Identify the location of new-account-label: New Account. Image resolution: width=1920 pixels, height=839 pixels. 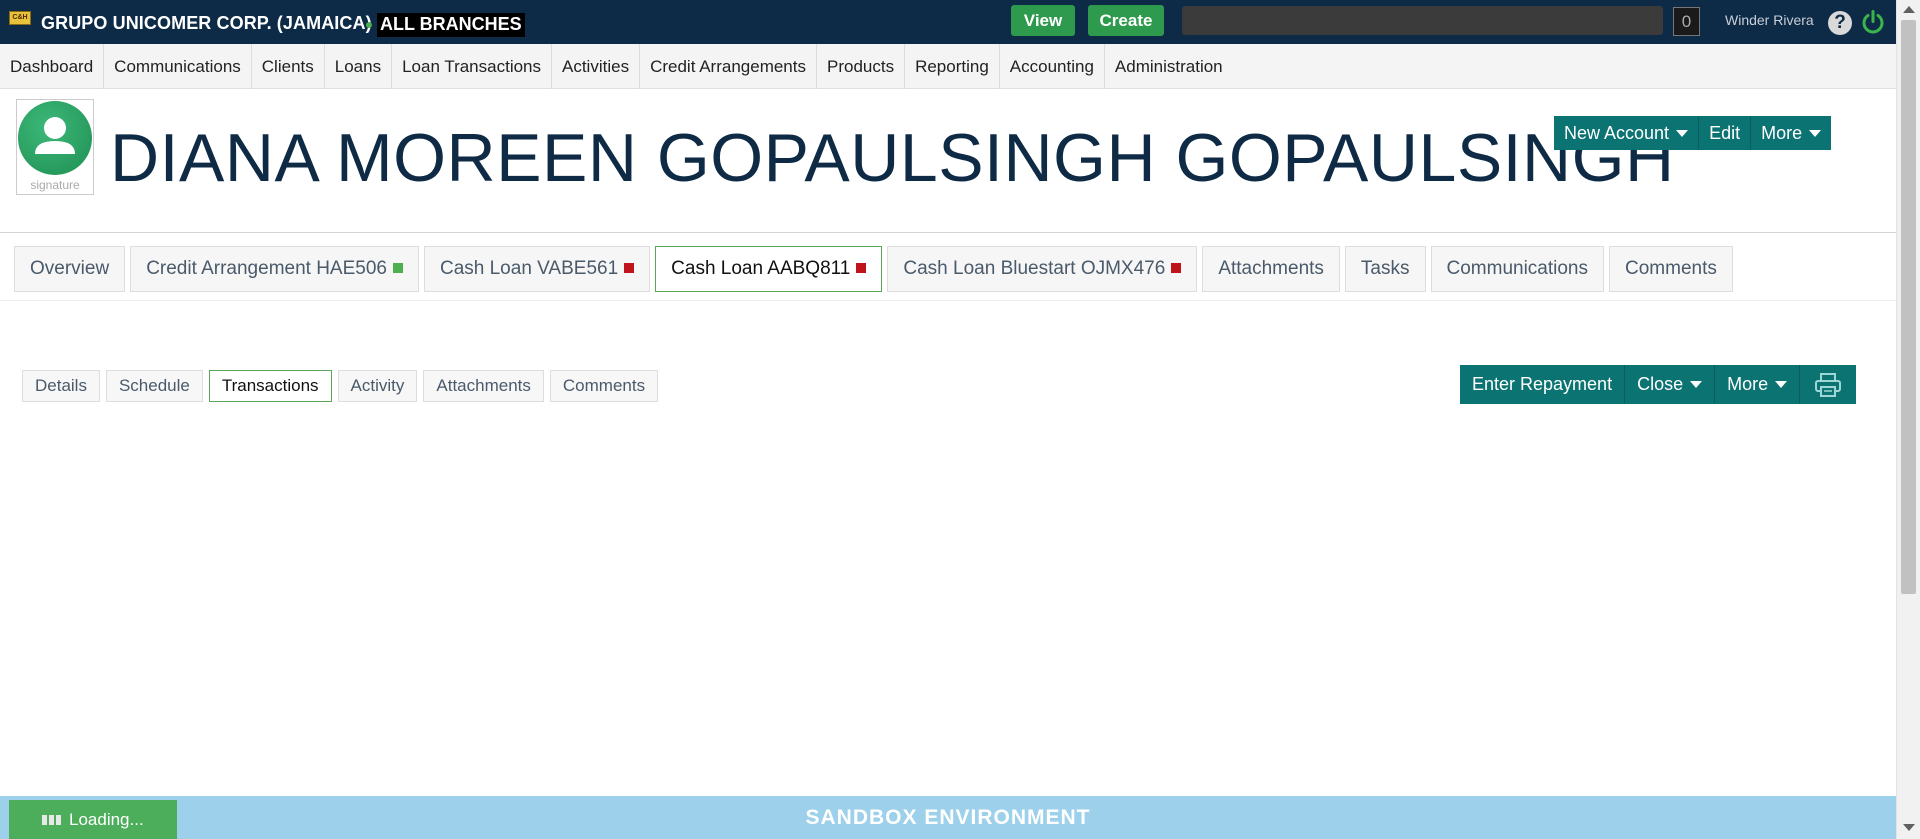
(1617, 133).